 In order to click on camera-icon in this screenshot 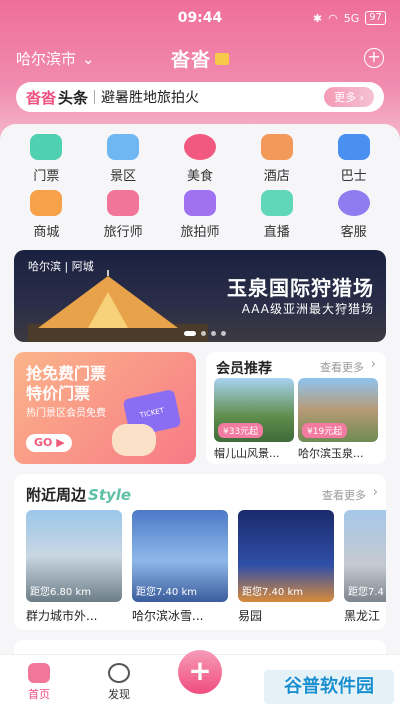, I will do `click(199, 203)`.